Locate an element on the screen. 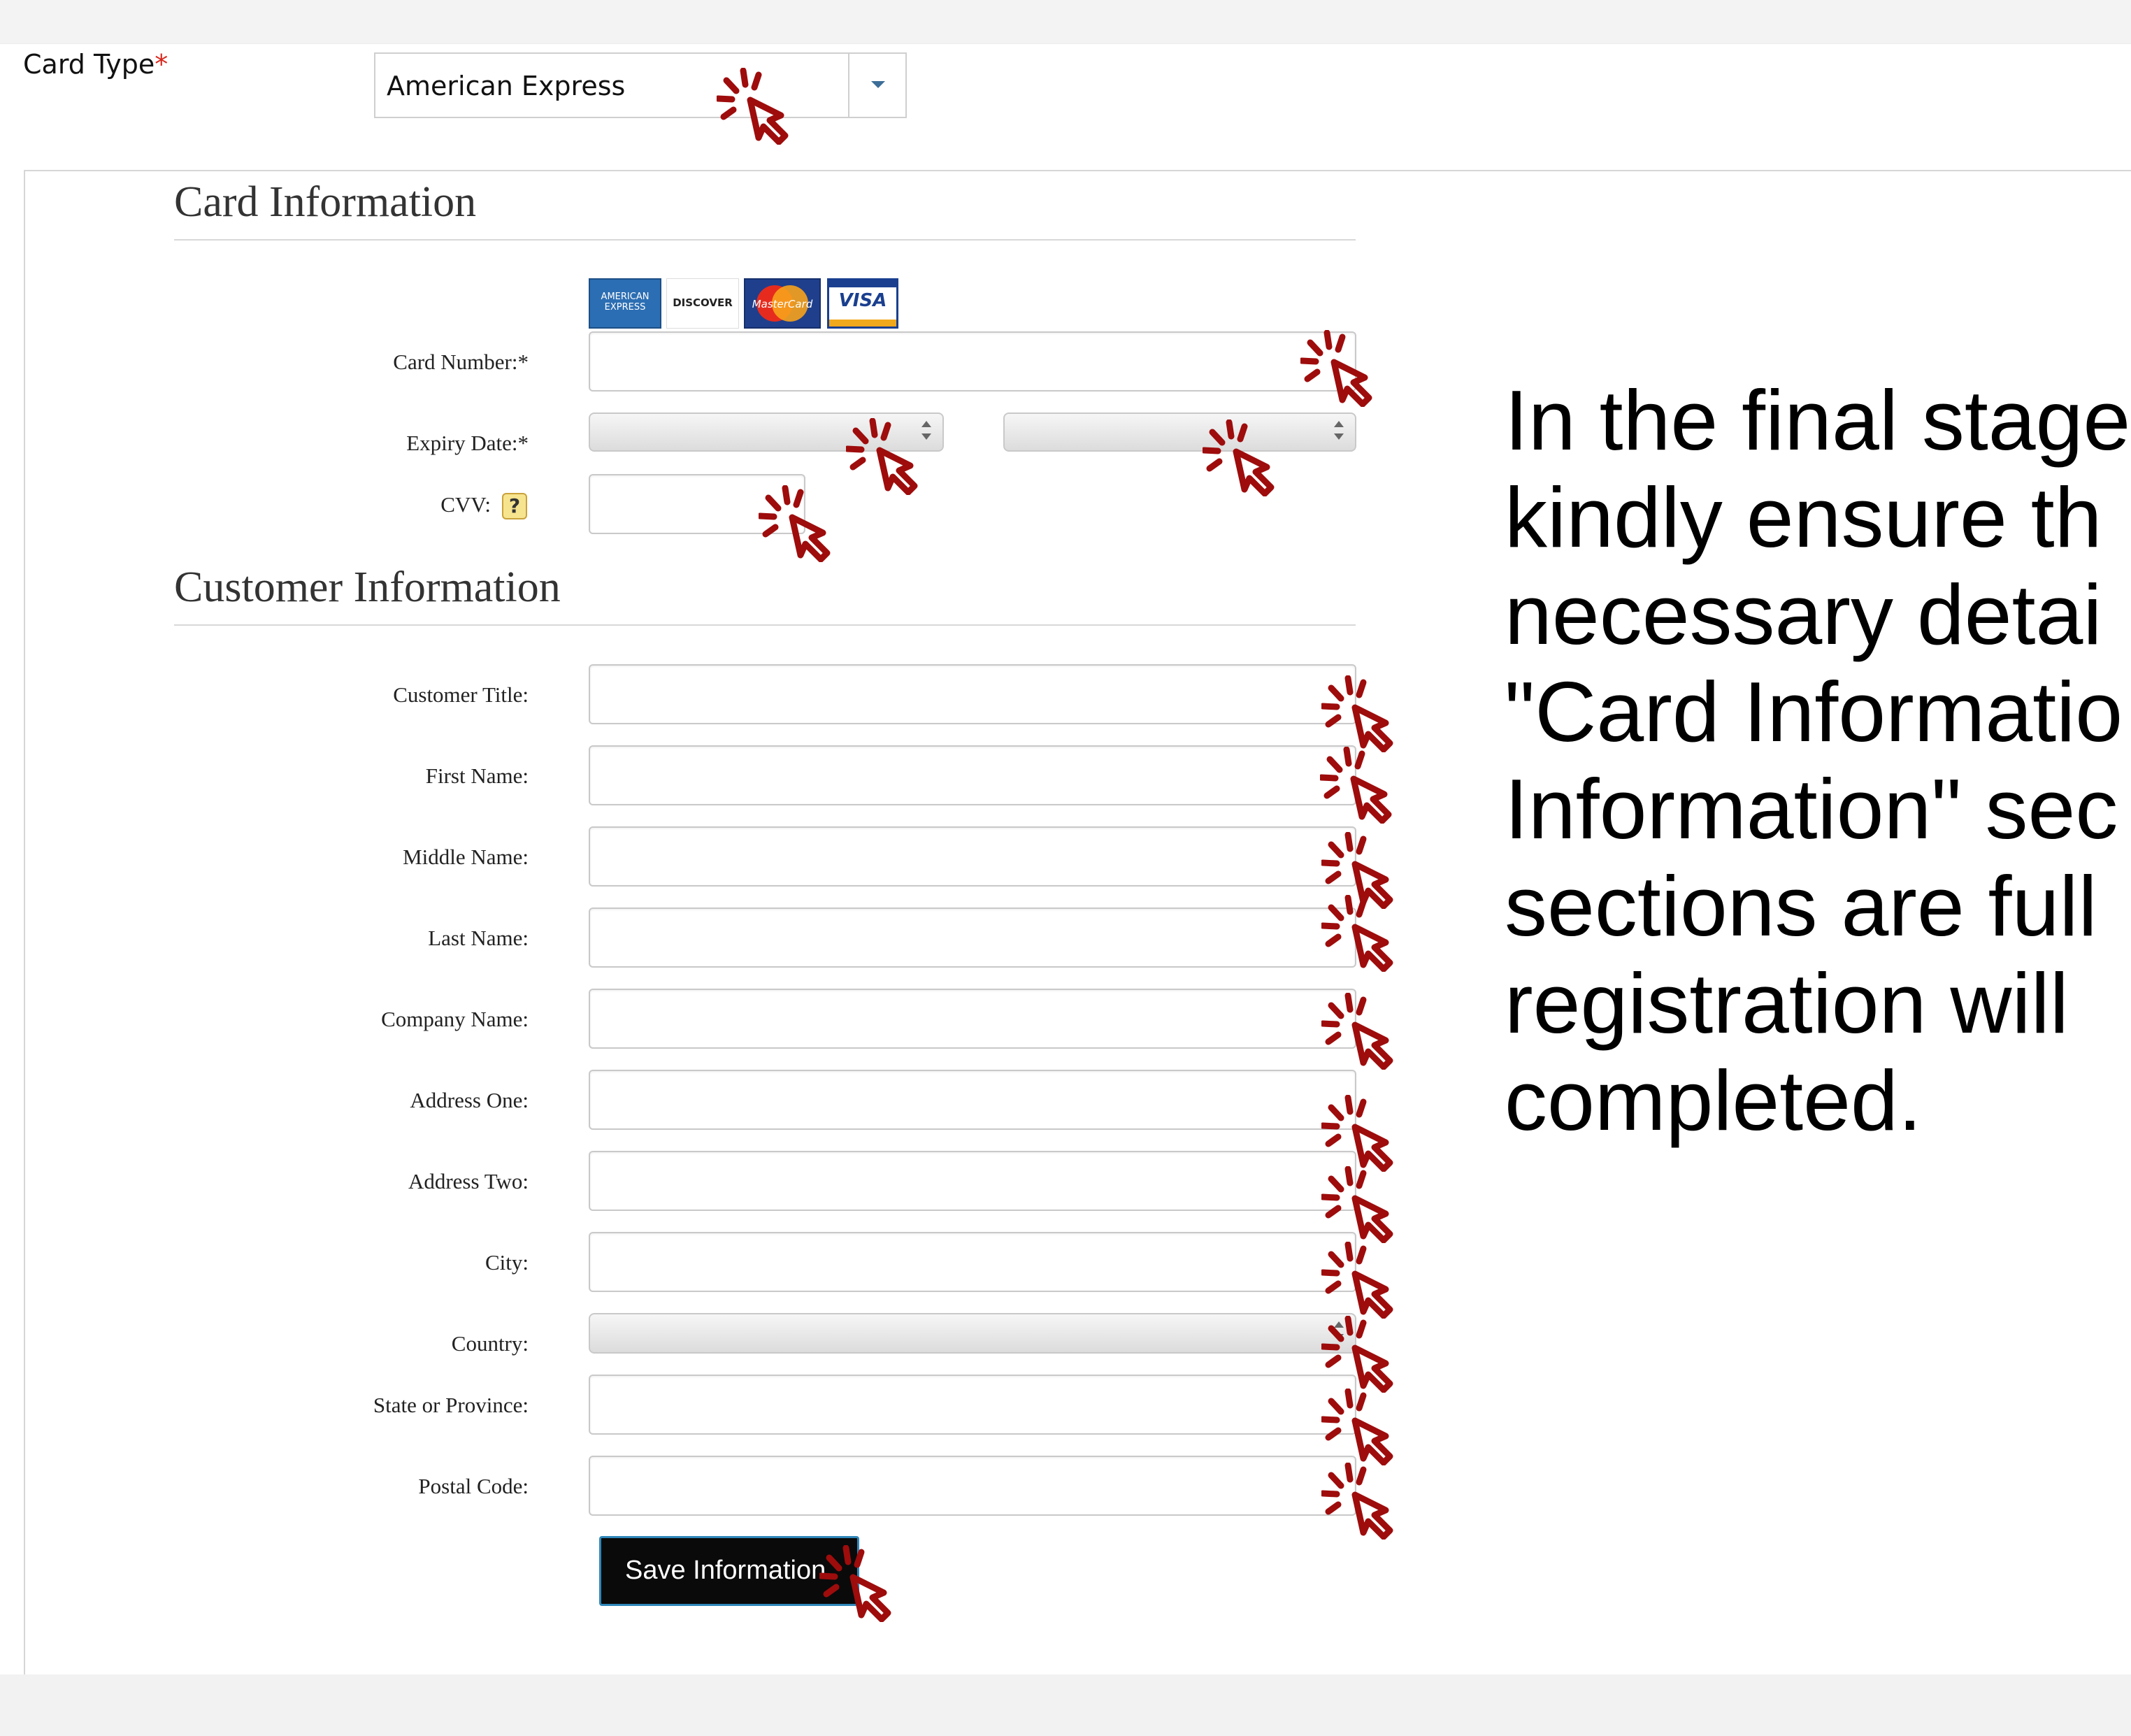 This screenshot has width=2131, height=1736. cvv-label: CVV: is located at coordinates (466, 504).